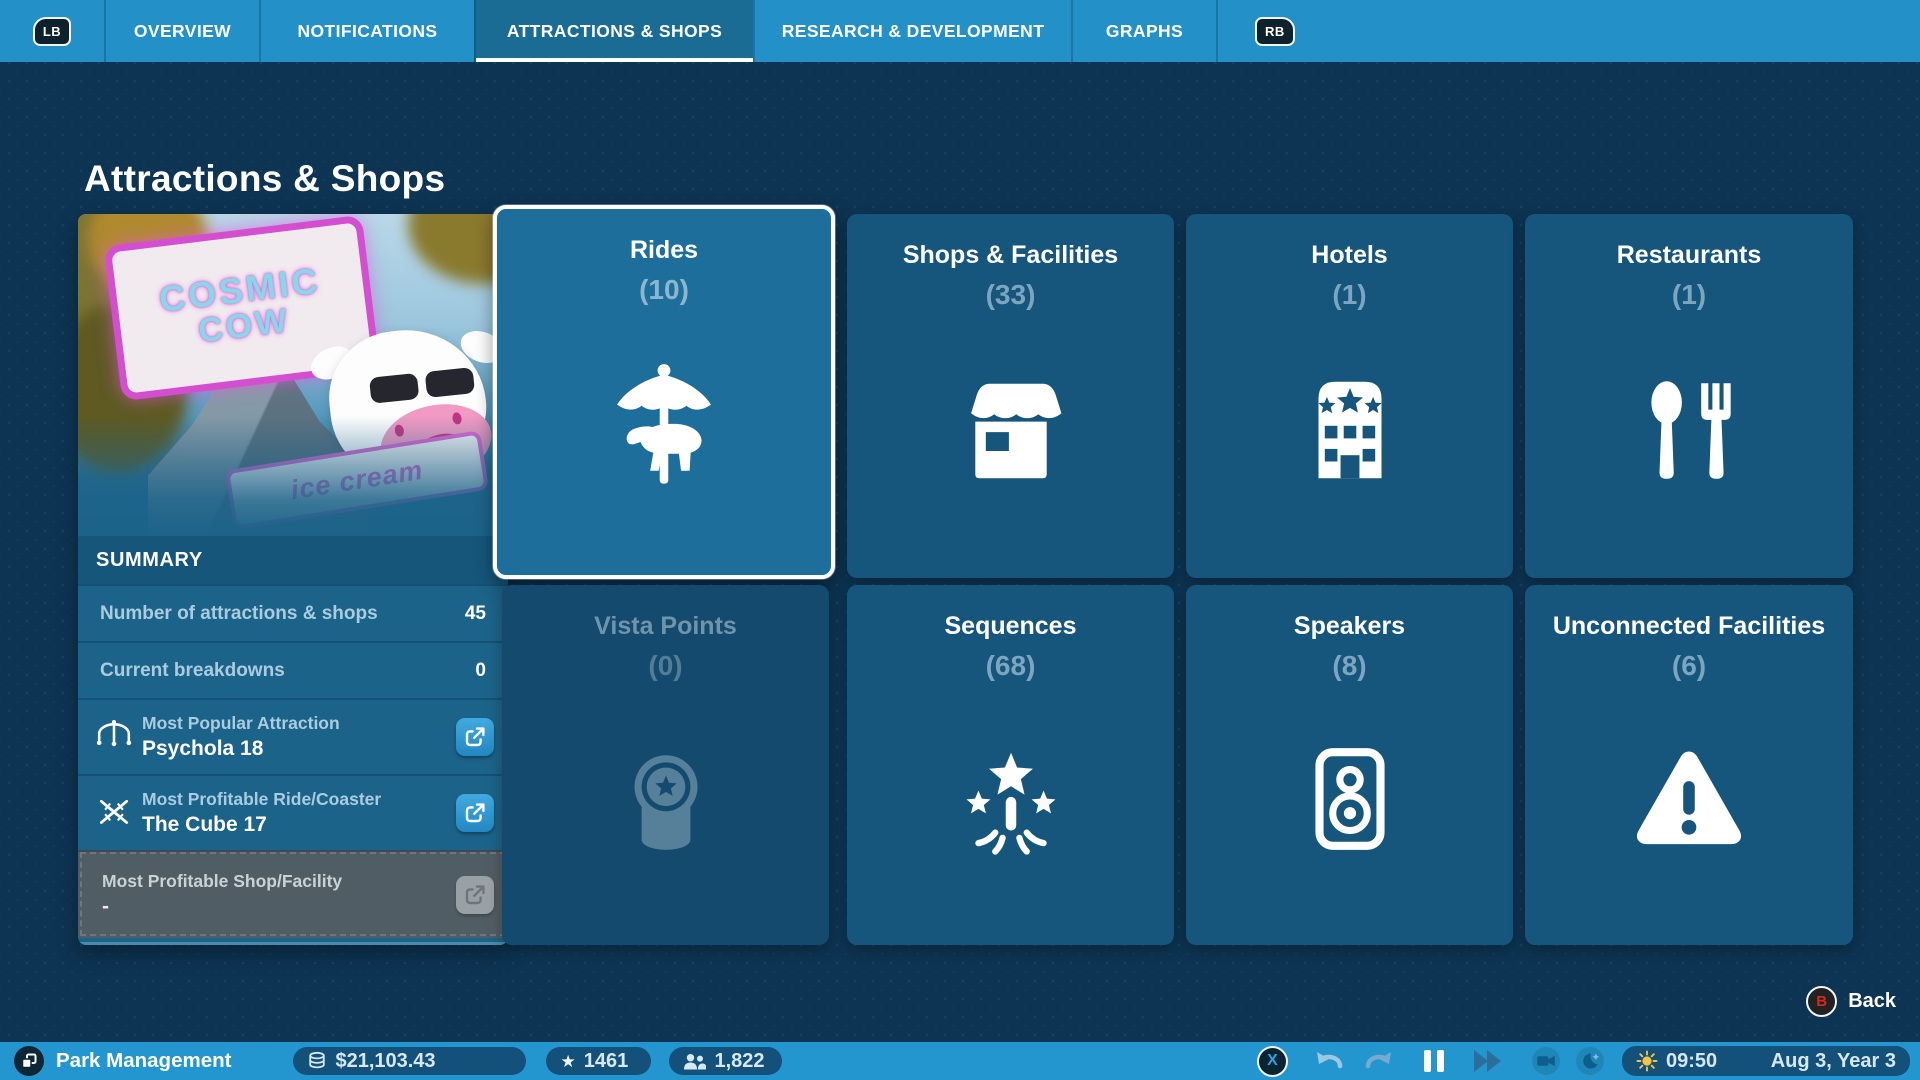 This screenshot has width=1920, height=1080. Describe the element at coordinates (293, 476) in the screenshot. I see `photo-fade` at that location.